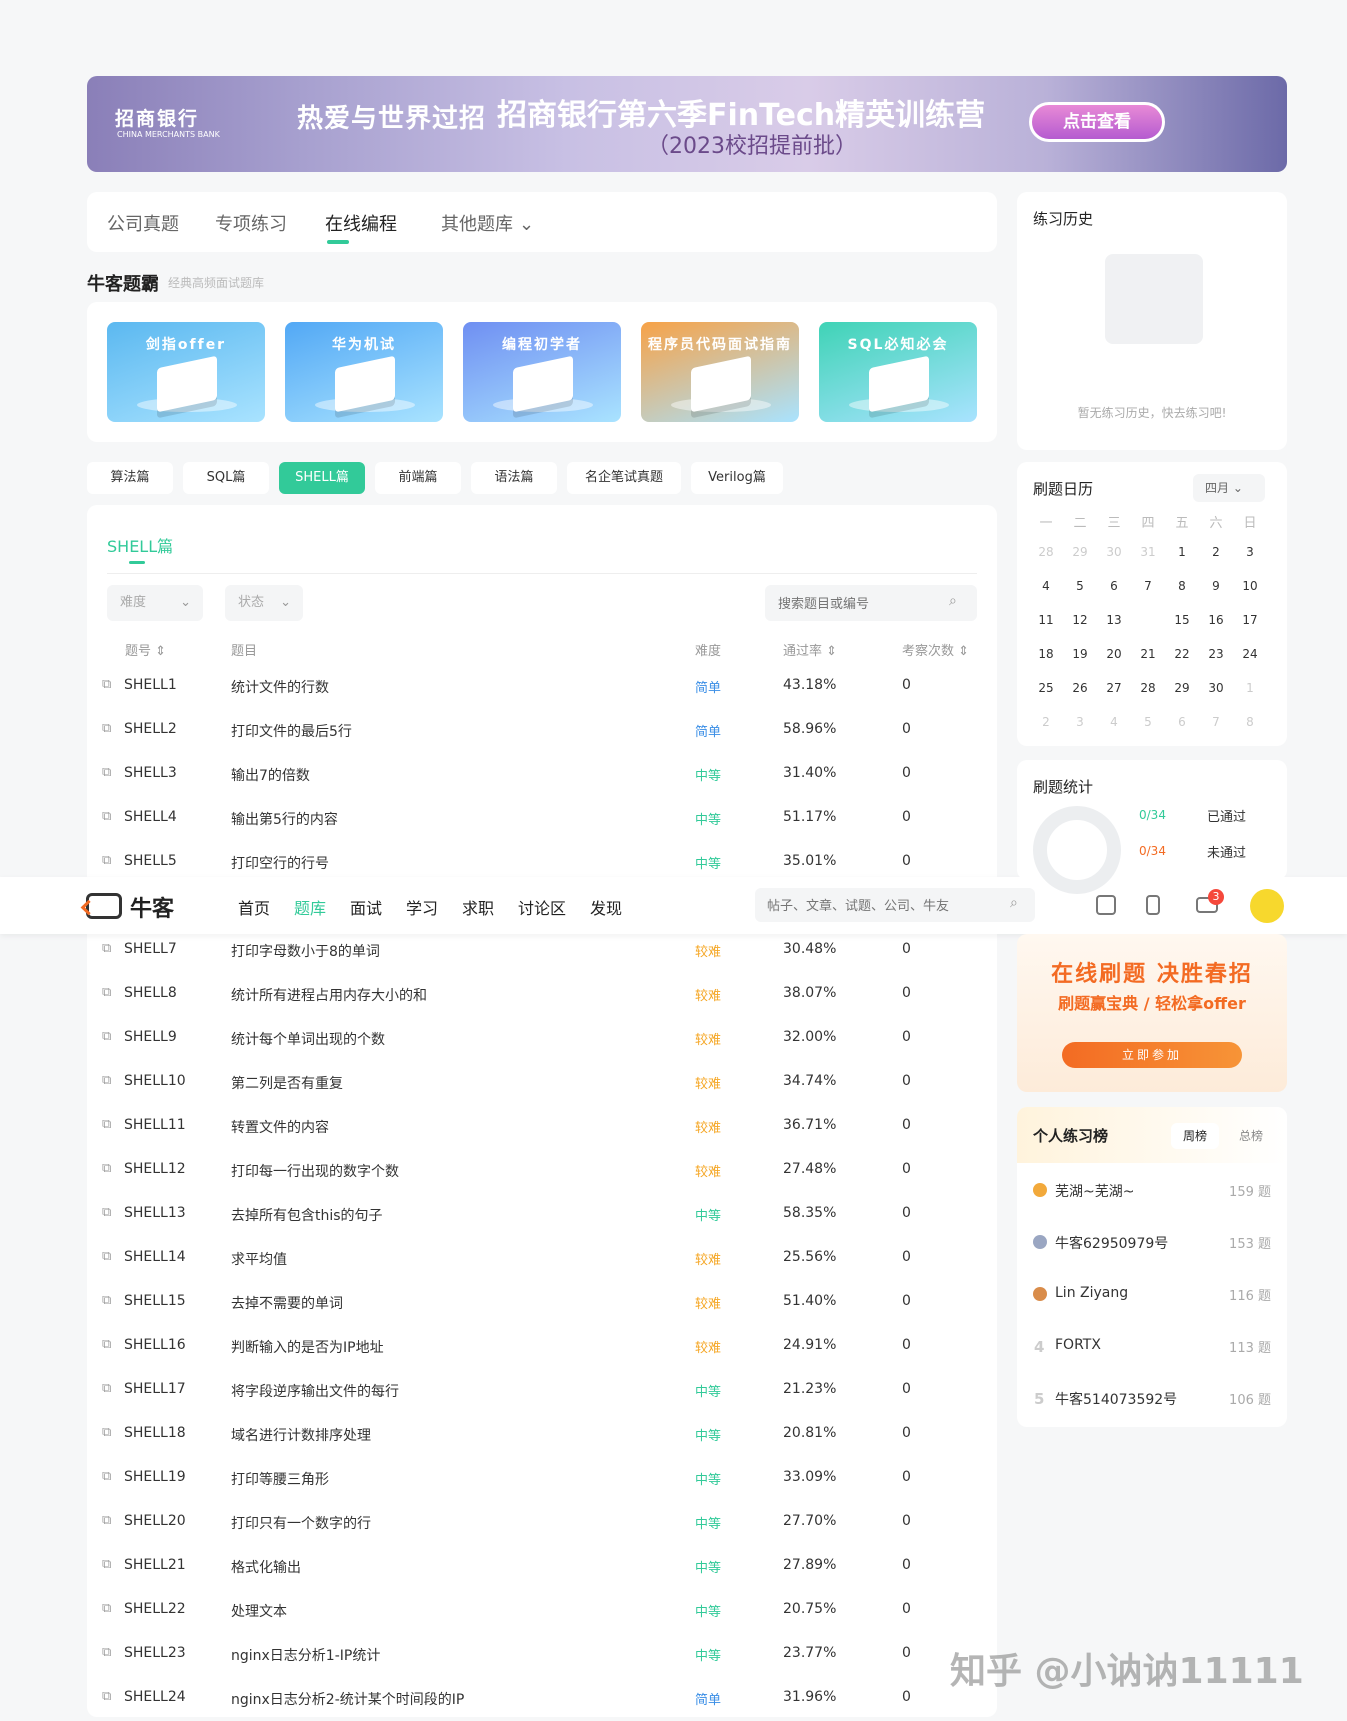 Image resolution: width=1347 pixels, height=1721 pixels. Describe the element at coordinates (1267, 906) in the screenshot. I see `avatar` at that location.